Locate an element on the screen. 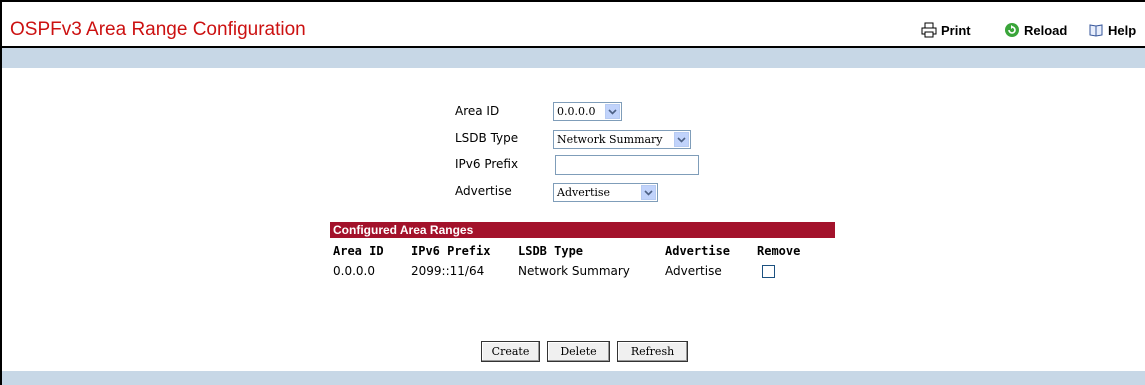 The image size is (1145, 385). remove-checkbox is located at coordinates (768, 271).